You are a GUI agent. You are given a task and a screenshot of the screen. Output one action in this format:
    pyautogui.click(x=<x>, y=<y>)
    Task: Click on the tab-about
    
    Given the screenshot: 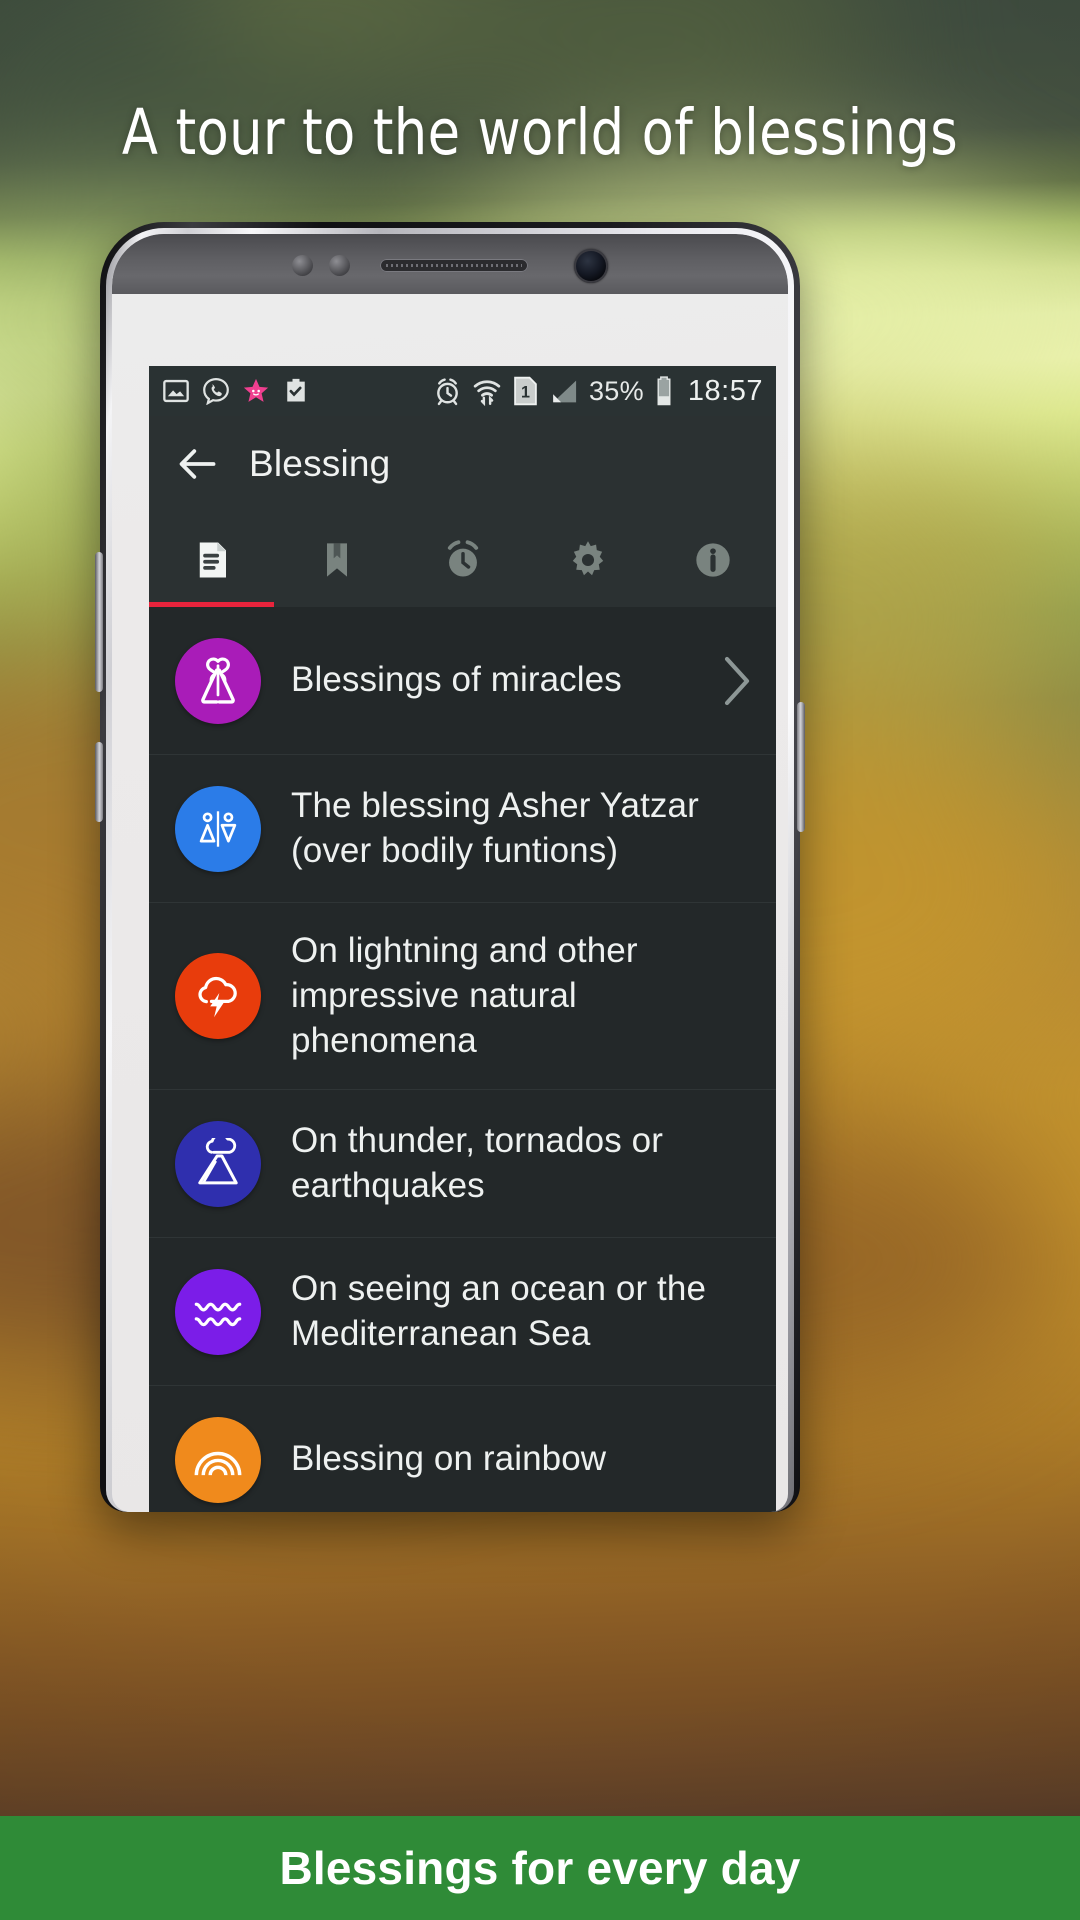 What is the action you would take?
    pyautogui.click(x=713, y=559)
    